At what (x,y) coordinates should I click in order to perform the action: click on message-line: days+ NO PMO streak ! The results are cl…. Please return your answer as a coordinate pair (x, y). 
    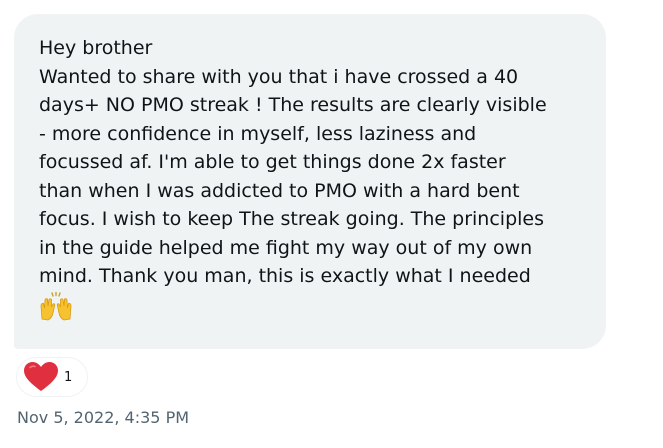
    Looking at the image, I should click on (293, 105).